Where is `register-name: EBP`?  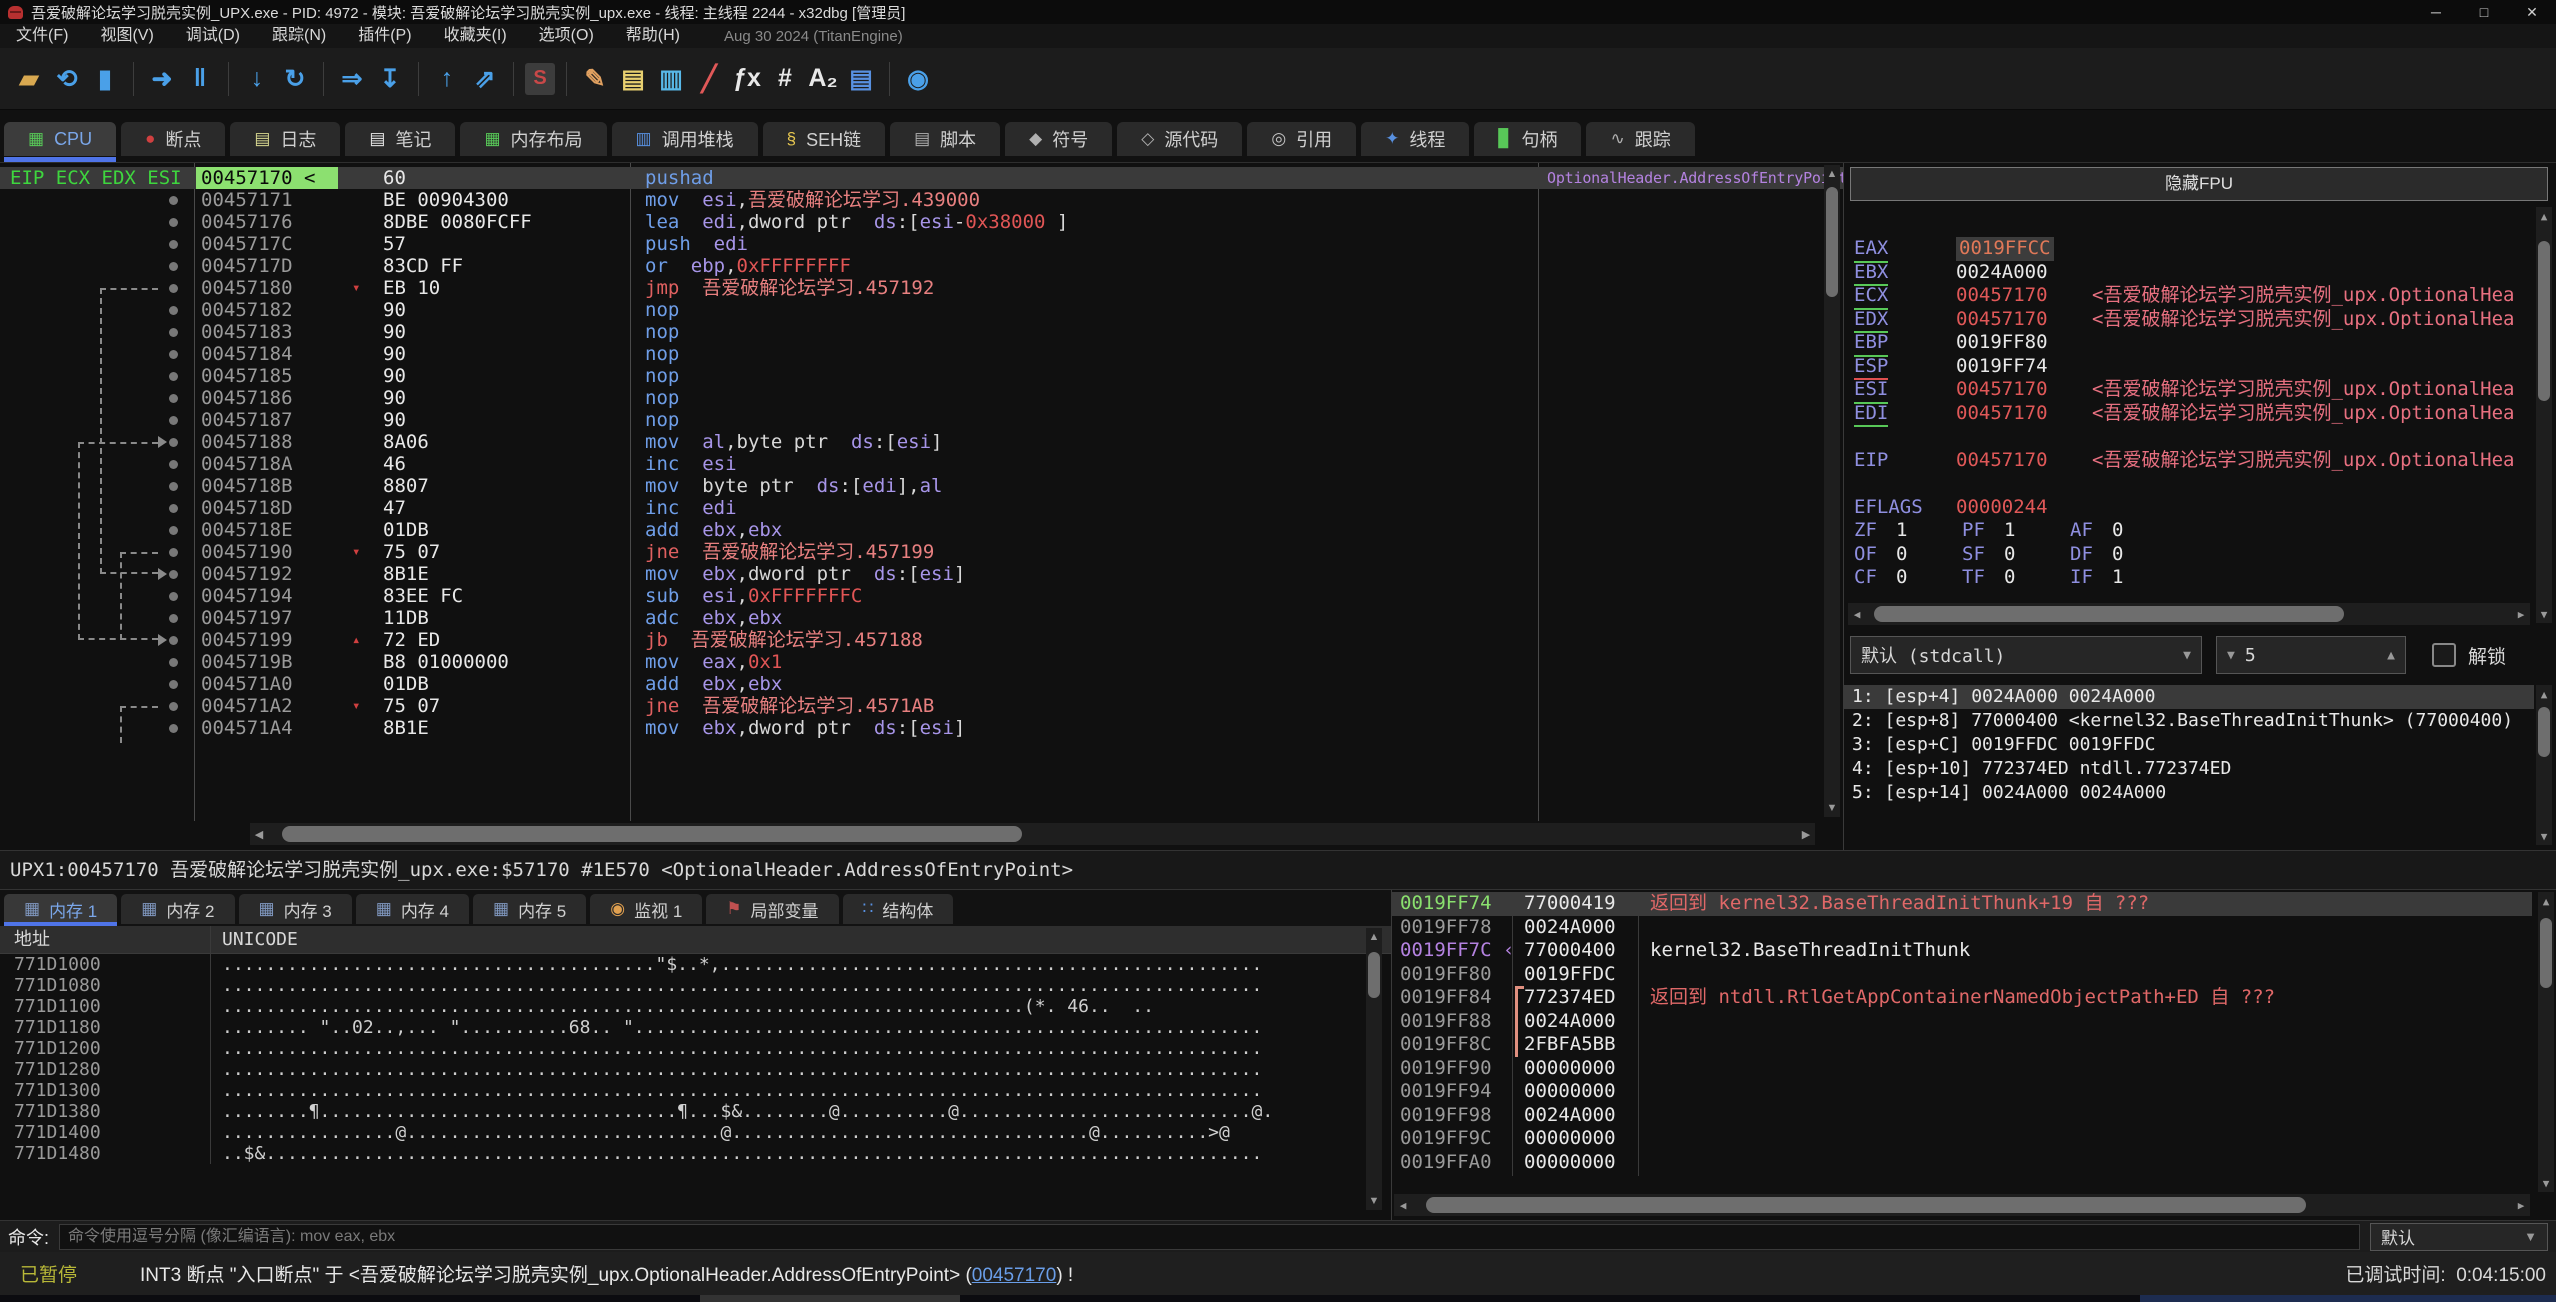
register-name: EBP is located at coordinates (1871, 344).